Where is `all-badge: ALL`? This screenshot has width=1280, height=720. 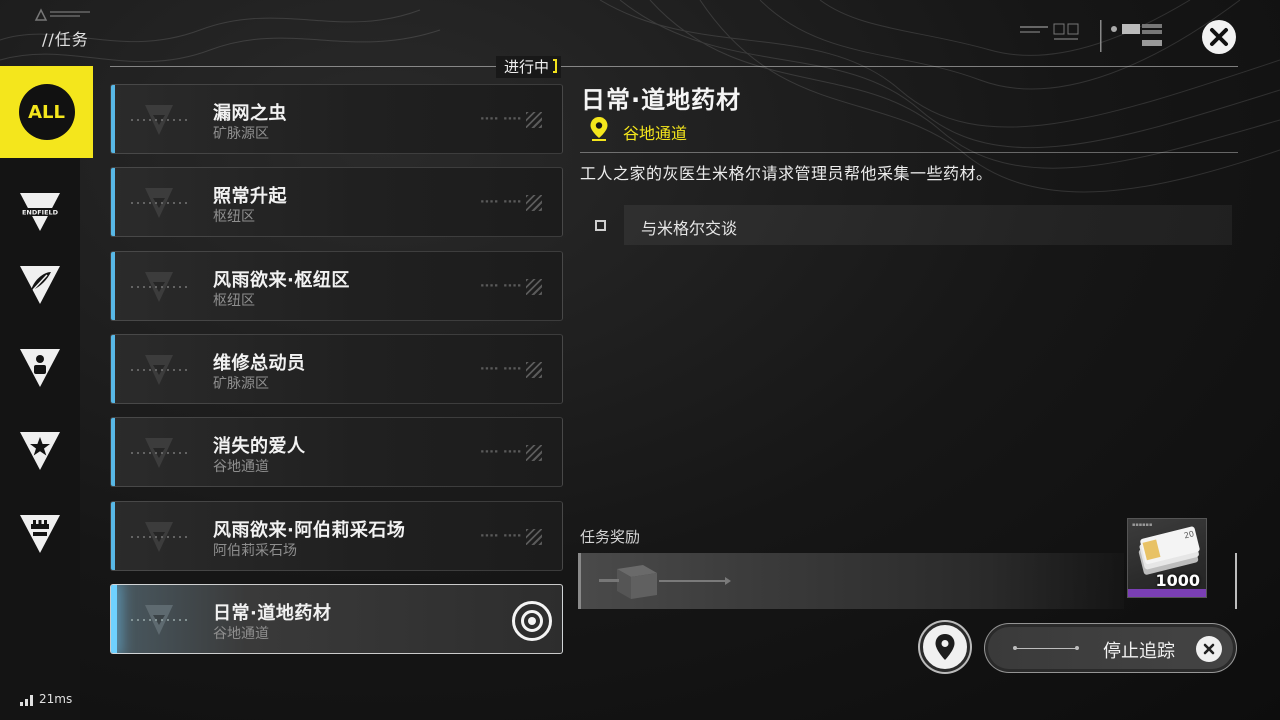 all-badge: ALL is located at coordinates (46, 112).